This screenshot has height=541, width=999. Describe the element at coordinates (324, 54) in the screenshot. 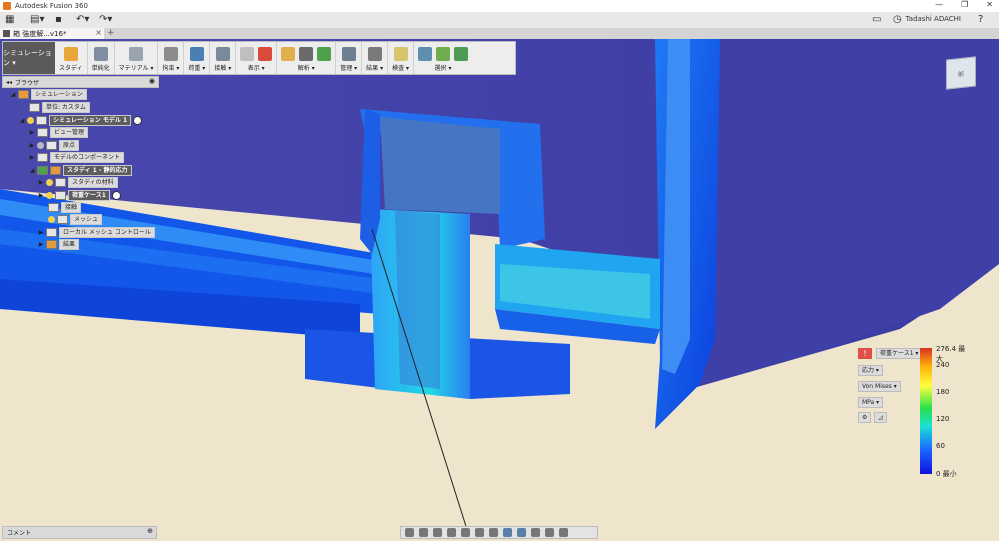

I see `solve-check-icon` at that location.